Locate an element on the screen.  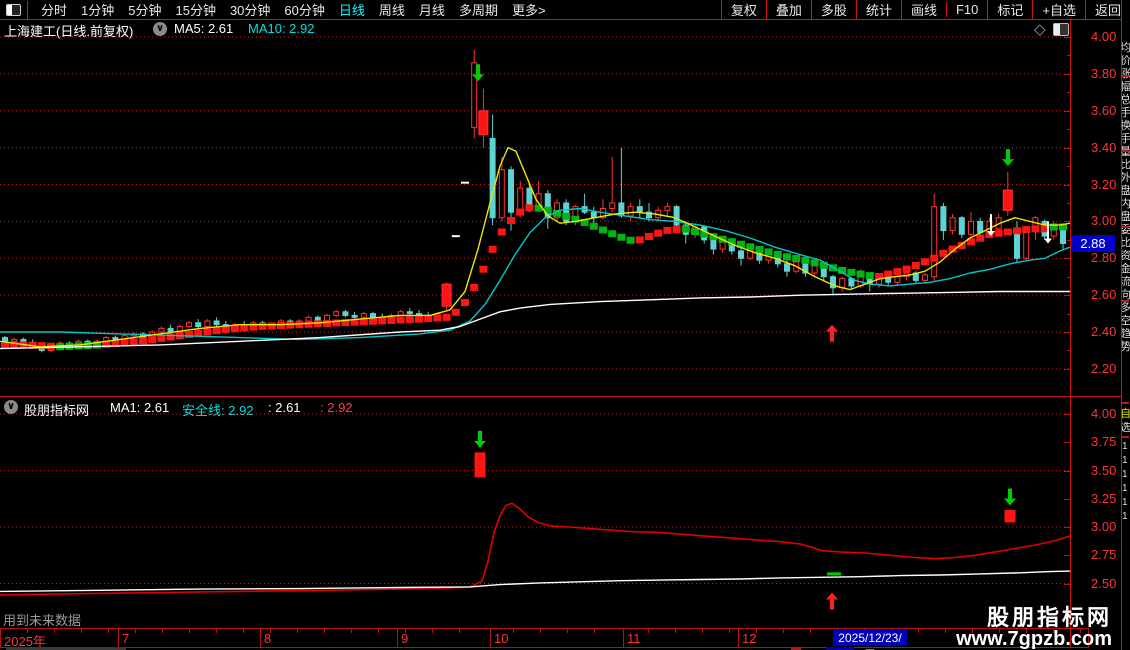
watermark-brand: 股朋指标网 is located at coordinates (1049, 617).